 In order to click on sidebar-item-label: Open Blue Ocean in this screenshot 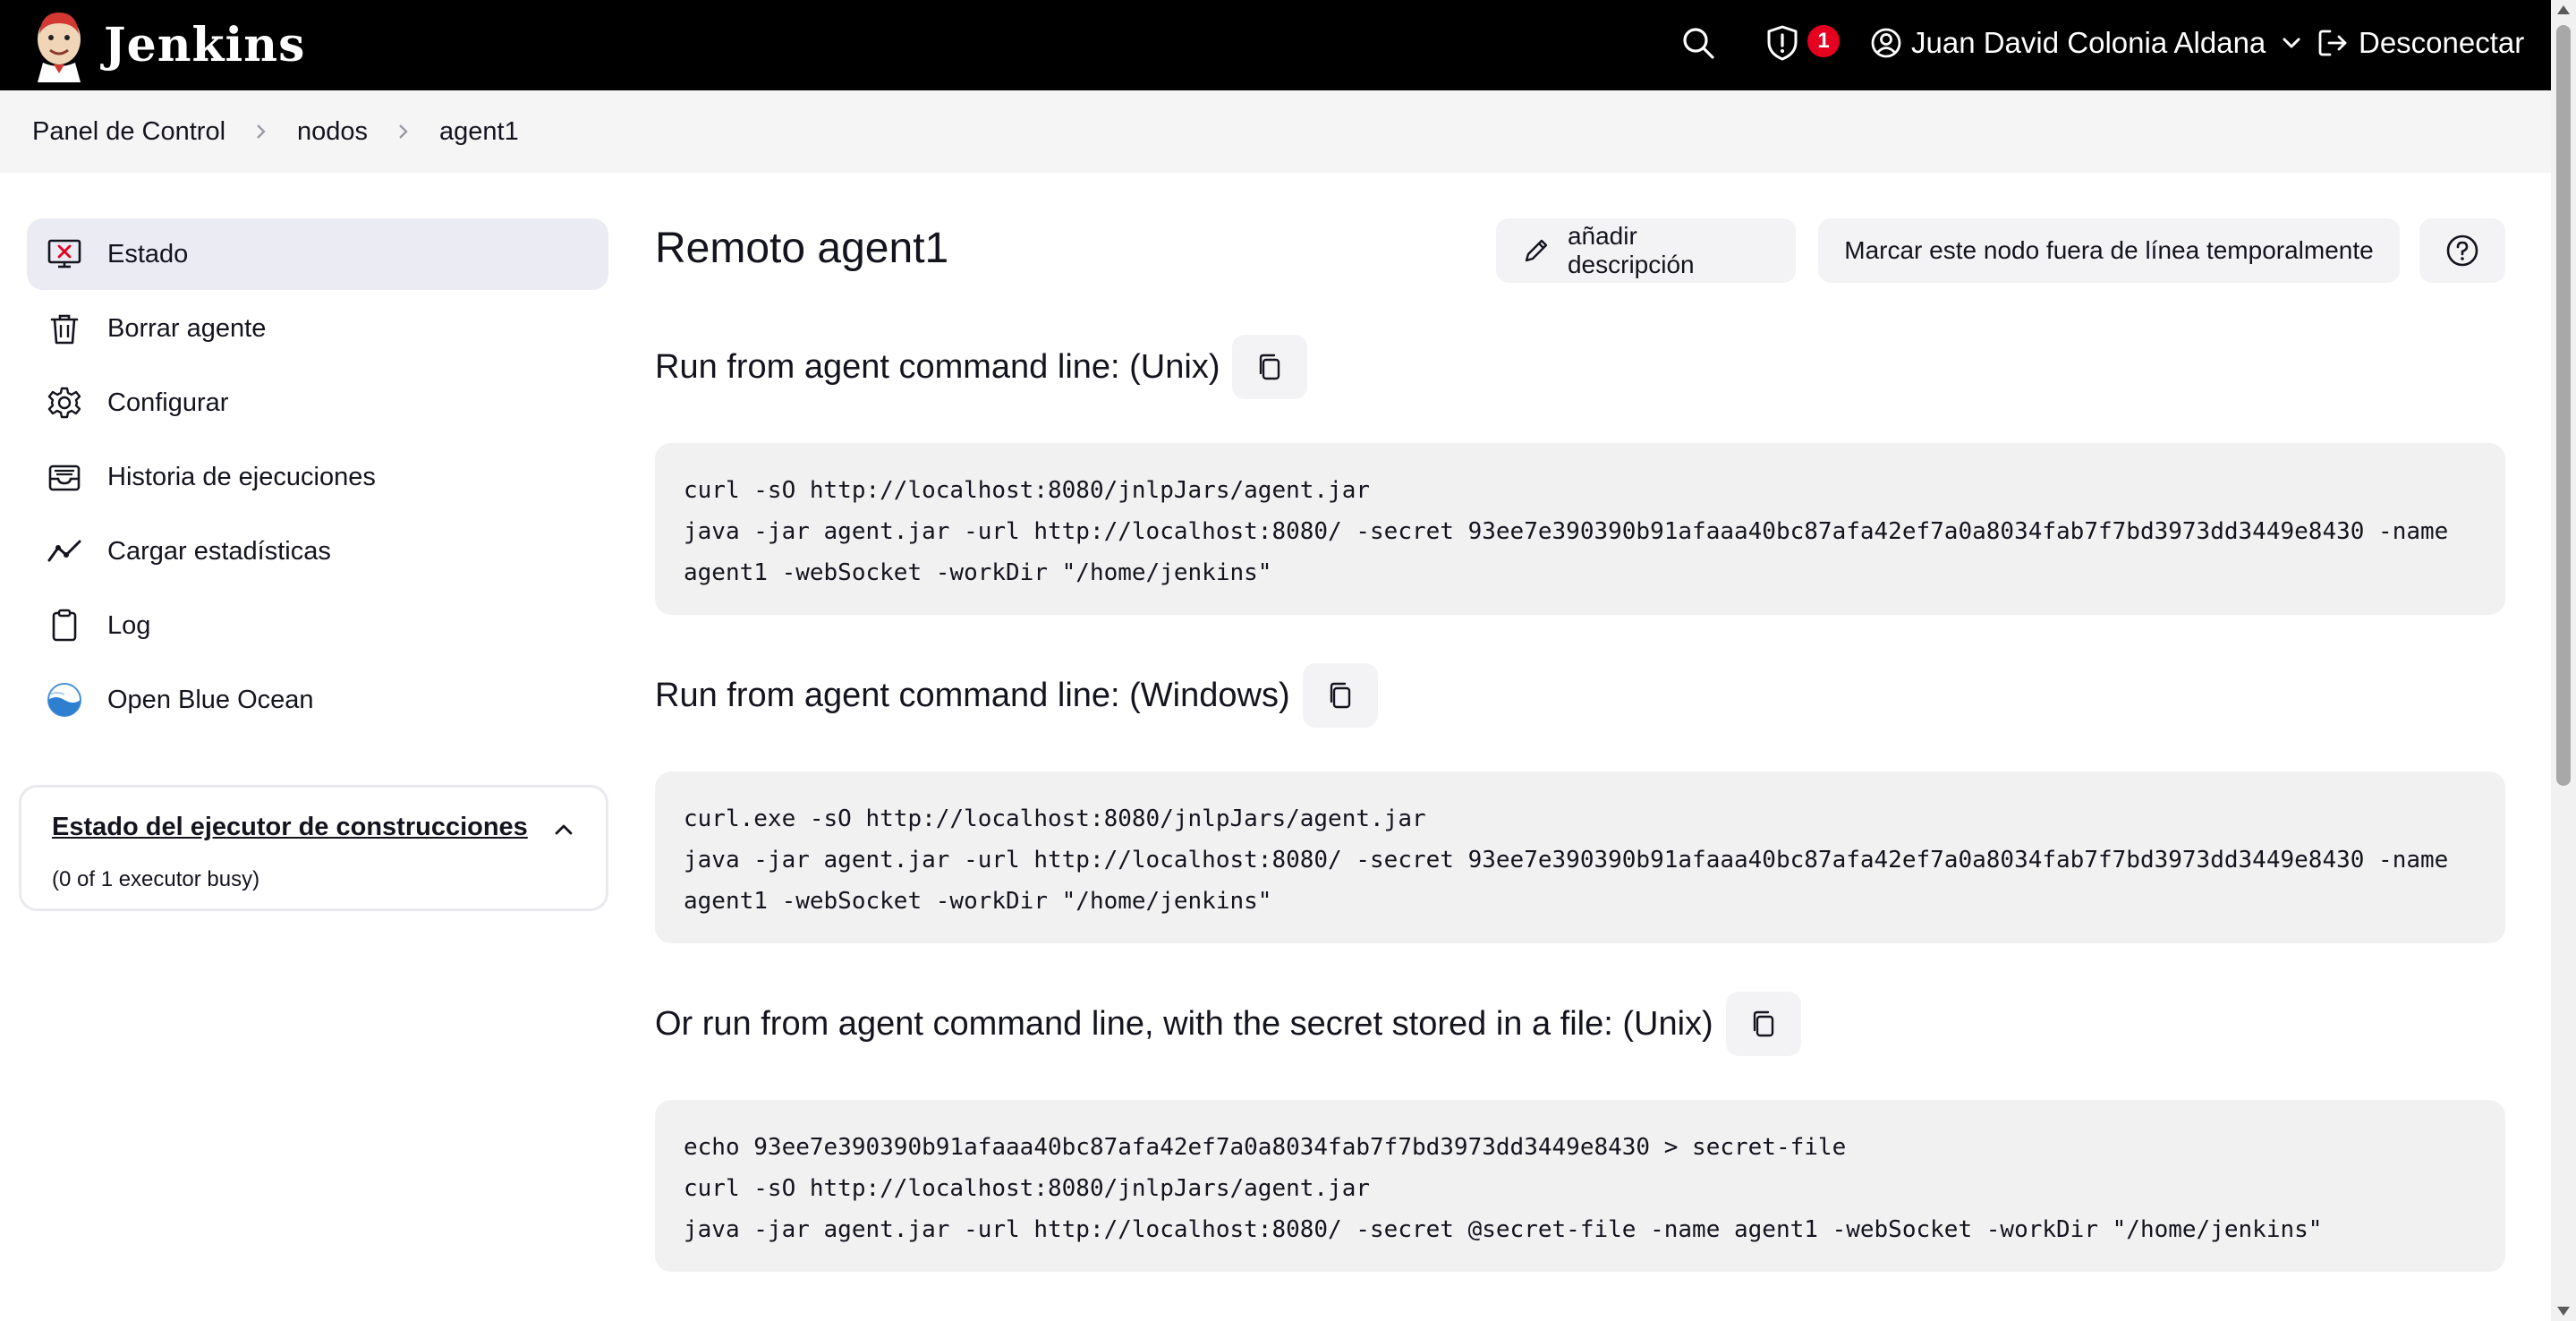, I will do `click(210, 699)`.